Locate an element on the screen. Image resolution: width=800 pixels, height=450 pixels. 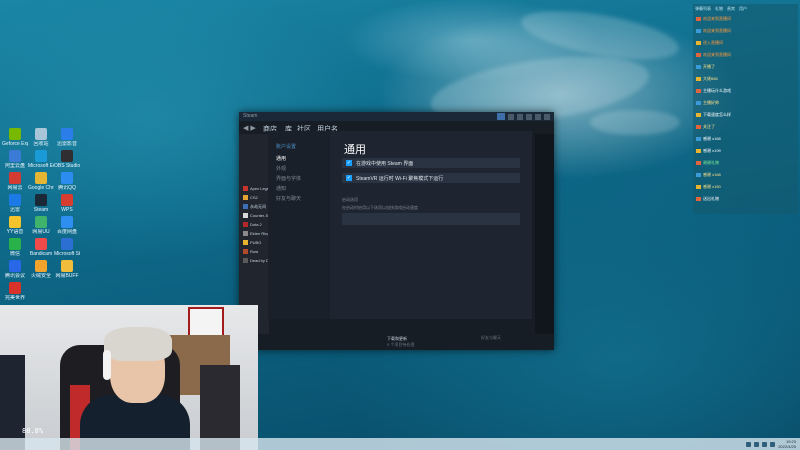
desktop-icon: Steam is located at coordinates (41, 203).